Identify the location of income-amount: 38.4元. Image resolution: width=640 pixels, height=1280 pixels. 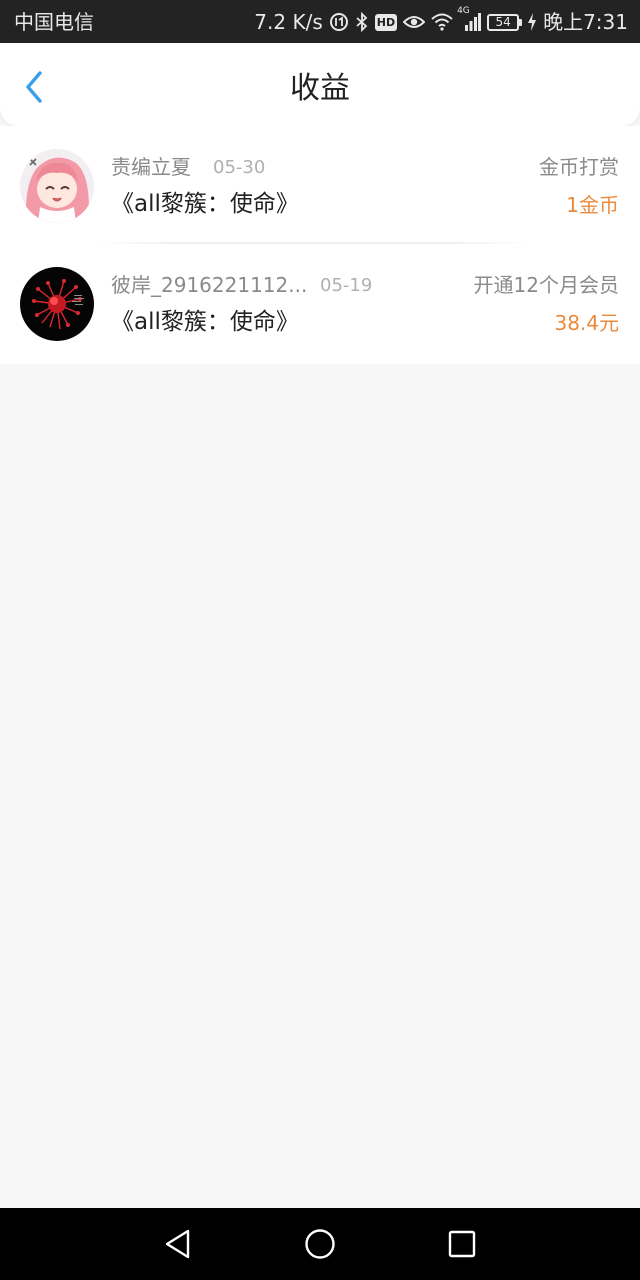
(586, 323).